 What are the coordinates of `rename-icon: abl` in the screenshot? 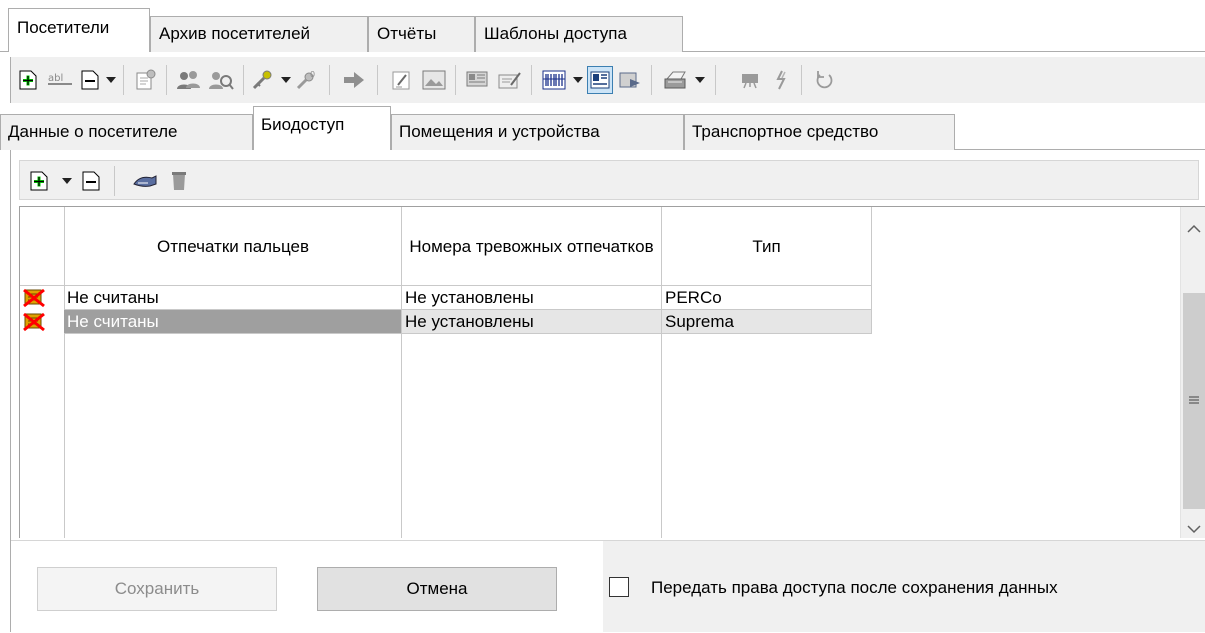 It's located at (60, 80).